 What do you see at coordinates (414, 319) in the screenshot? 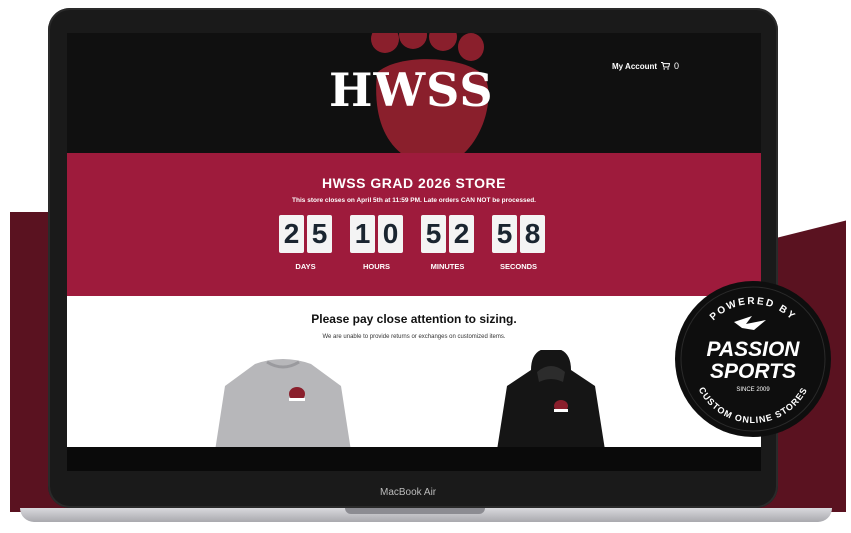
I see `sizing-heading: Please pay close attention to sizing.` at bounding box center [414, 319].